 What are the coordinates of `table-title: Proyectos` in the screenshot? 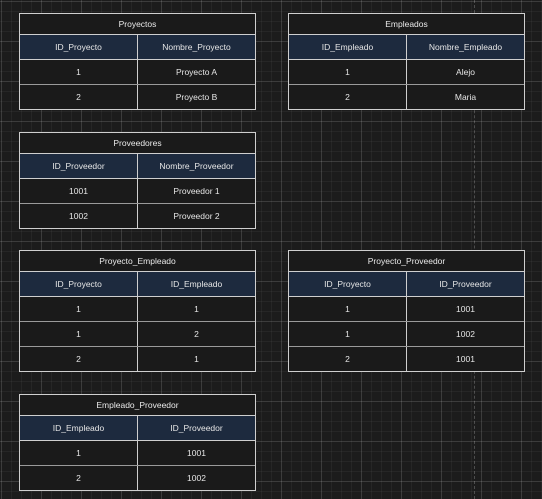 It's located at (137, 24).